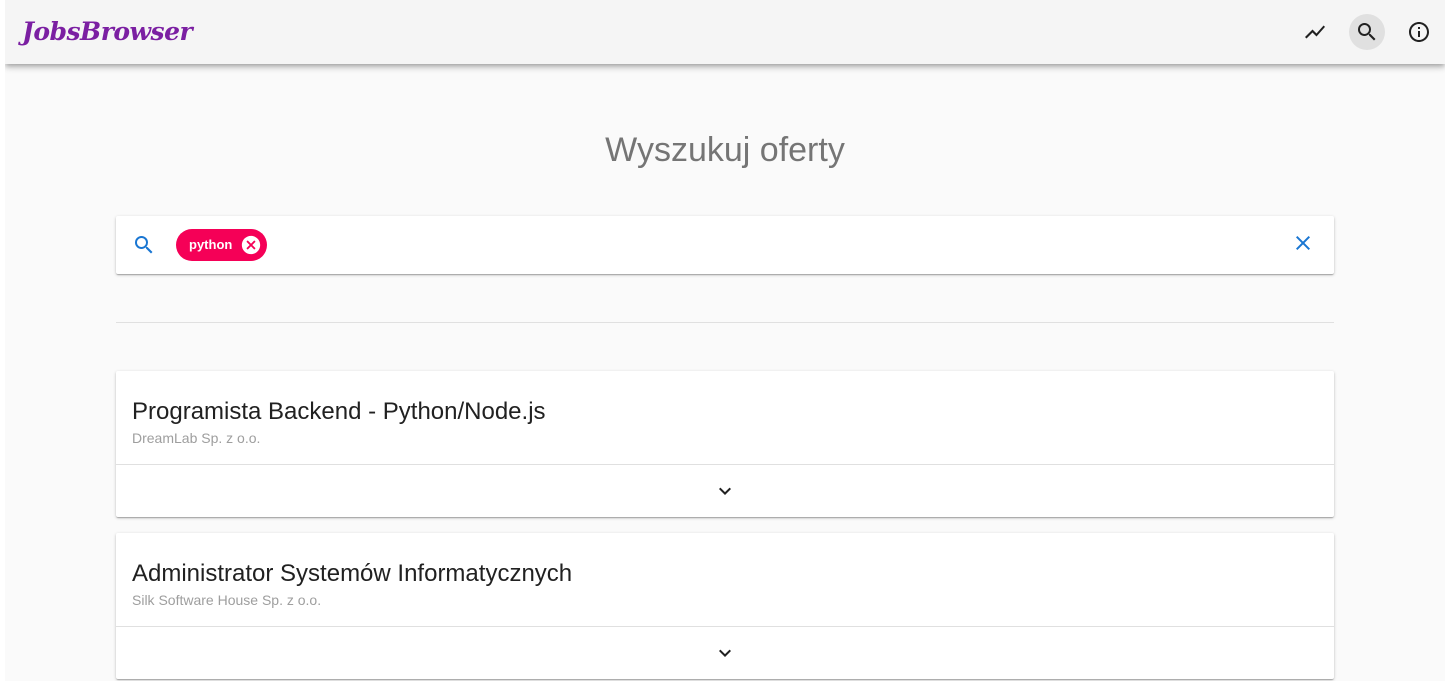 The width and height of the screenshot is (1447, 681). Describe the element at coordinates (107, 32) in the screenshot. I see `app-brand-logo: JobsBrowser` at that location.